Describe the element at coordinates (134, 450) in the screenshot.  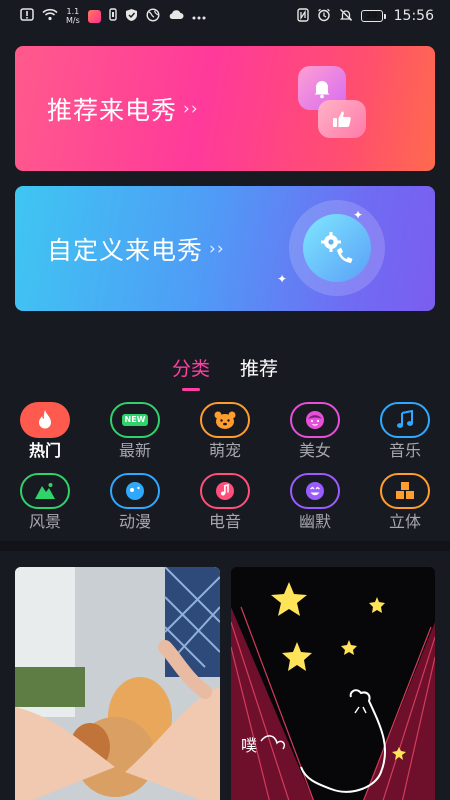
I see `category-label: 最新` at that location.